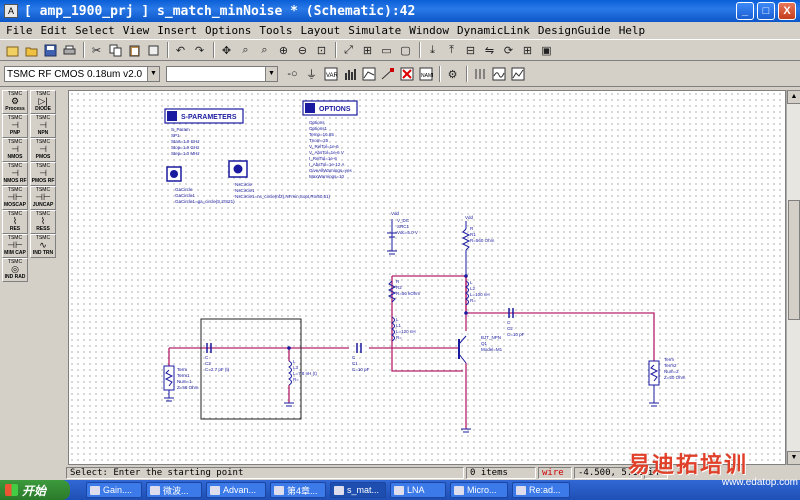 This screenshot has width=800, height=500. What do you see at coordinates (367, 50) in the screenshot?
I see `view-all-icon: ⊞` at bounding box center [367, 50].